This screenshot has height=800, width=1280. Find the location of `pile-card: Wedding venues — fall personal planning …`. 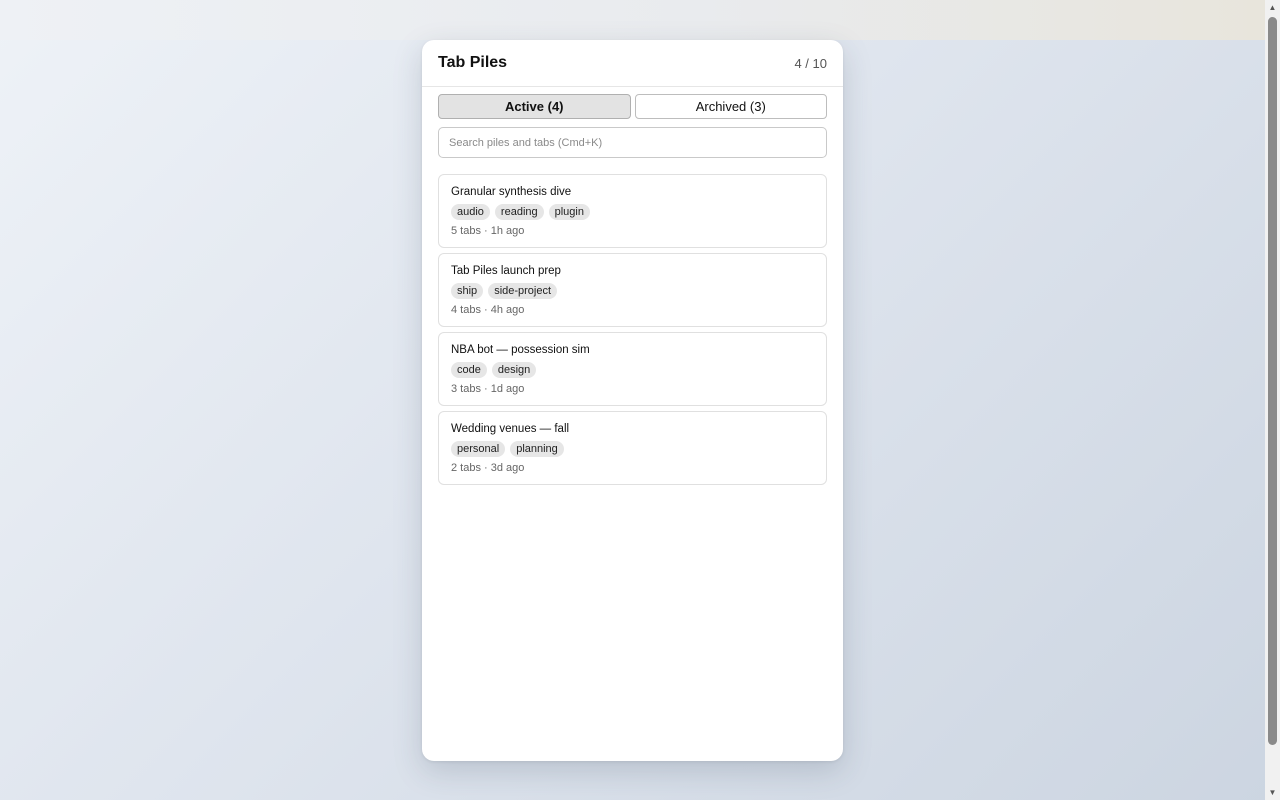

pile-card: Wedding venues — fall personal planning … is located at coordinates (632, 448).